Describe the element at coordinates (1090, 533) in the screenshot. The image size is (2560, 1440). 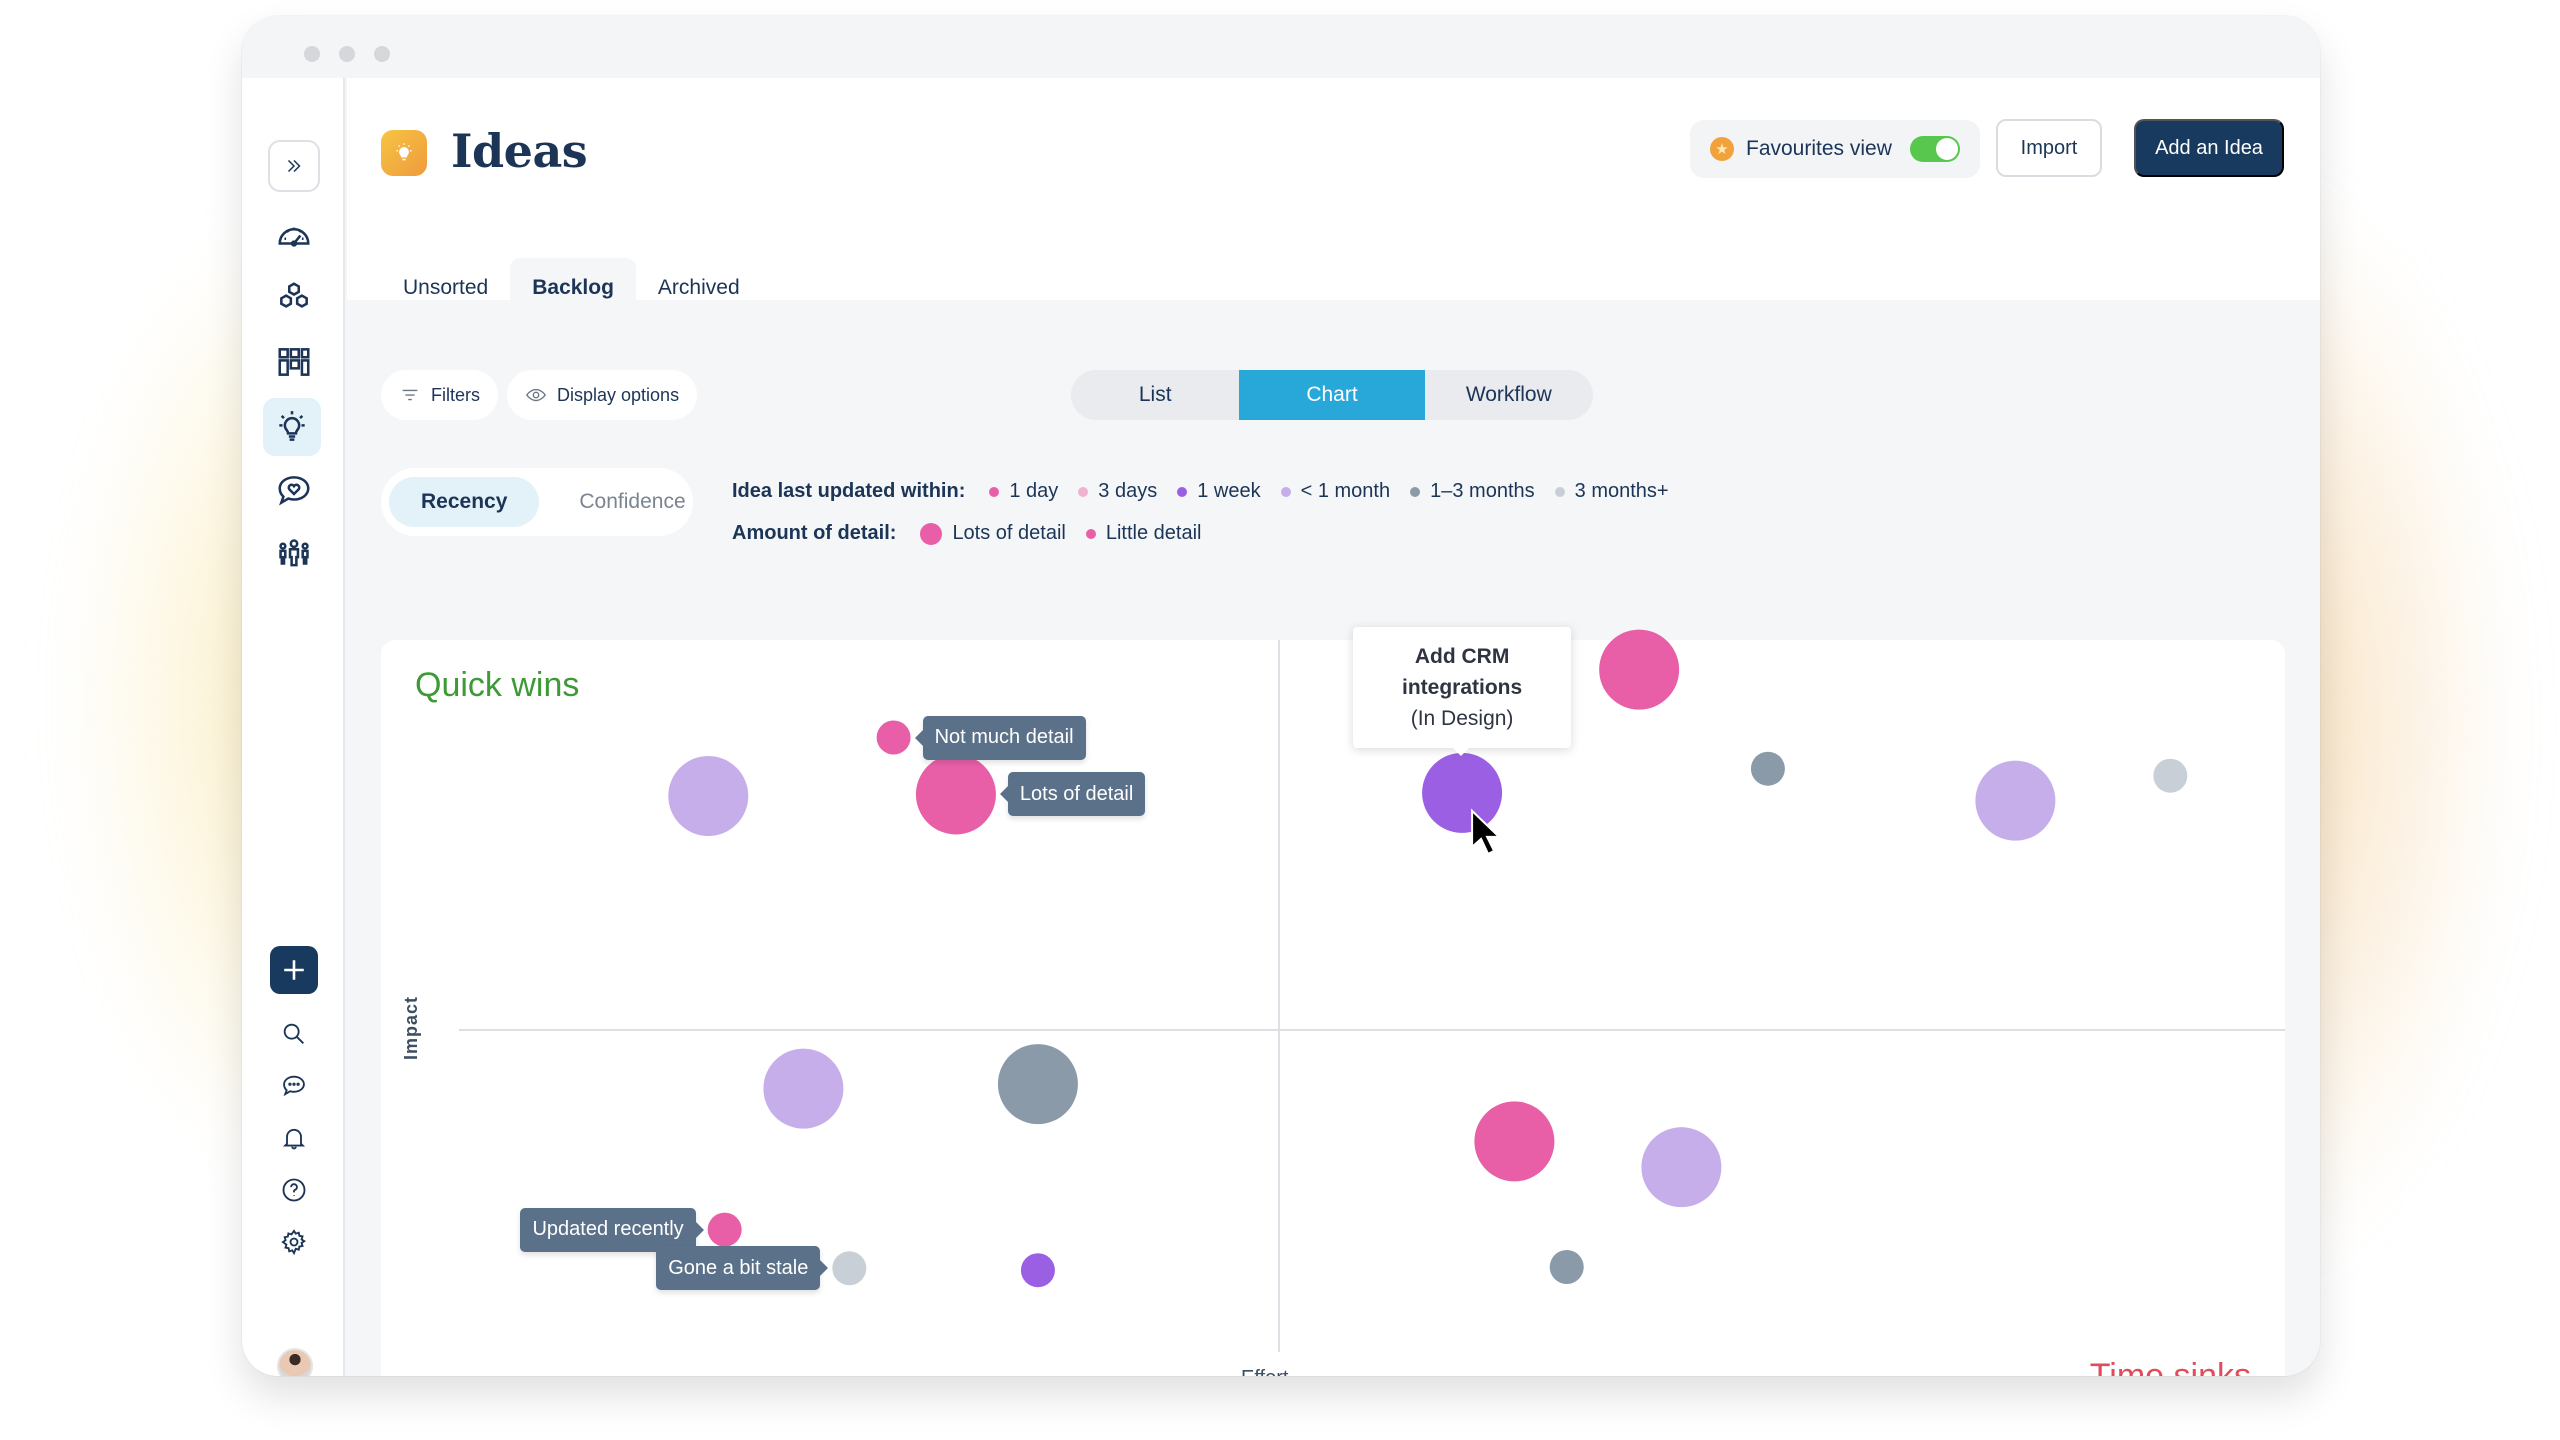
I see `legend-dot-small` at that location.